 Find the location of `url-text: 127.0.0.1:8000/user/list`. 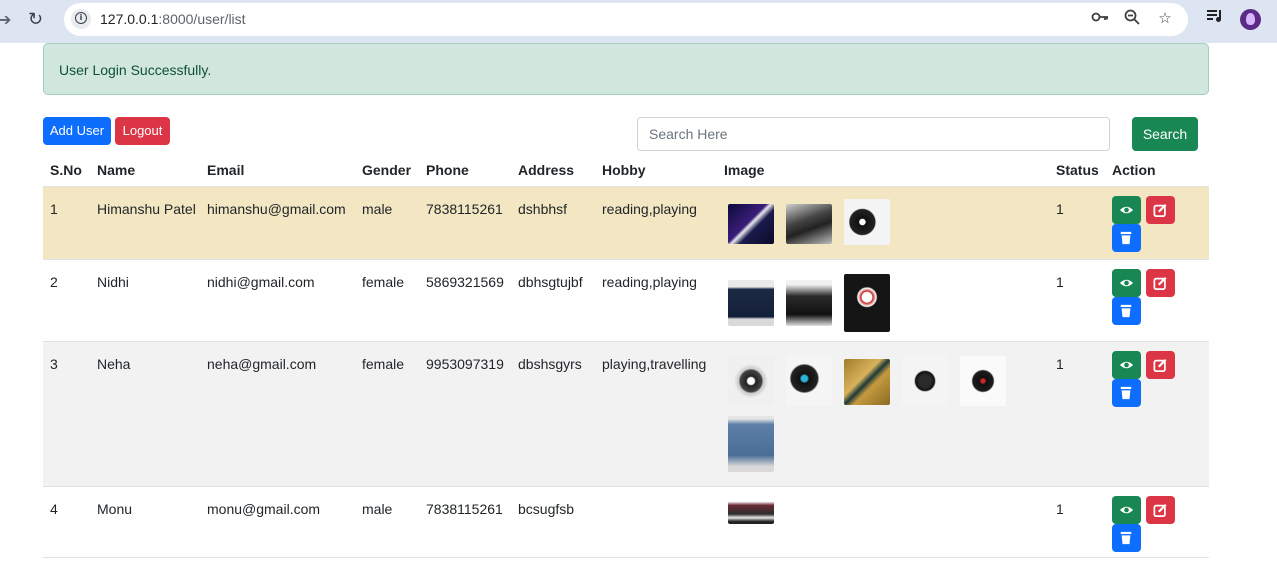

url-text: 127.0.0.1:8000/user/list is located at coordinates (173, 19).